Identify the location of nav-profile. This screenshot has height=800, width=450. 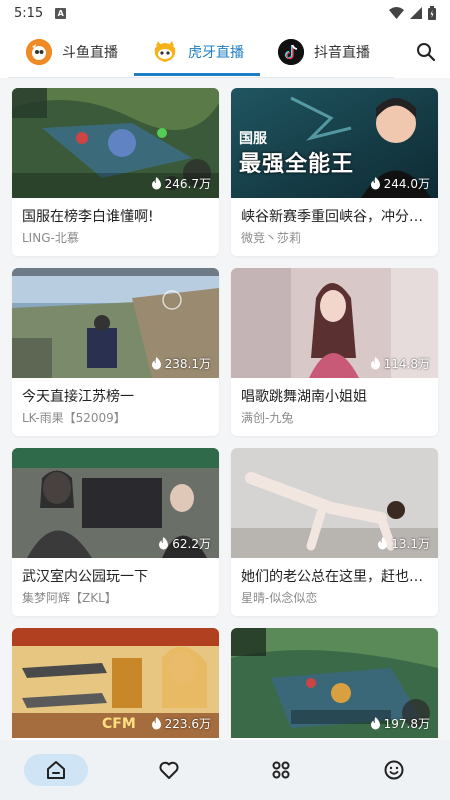
(394, 770).